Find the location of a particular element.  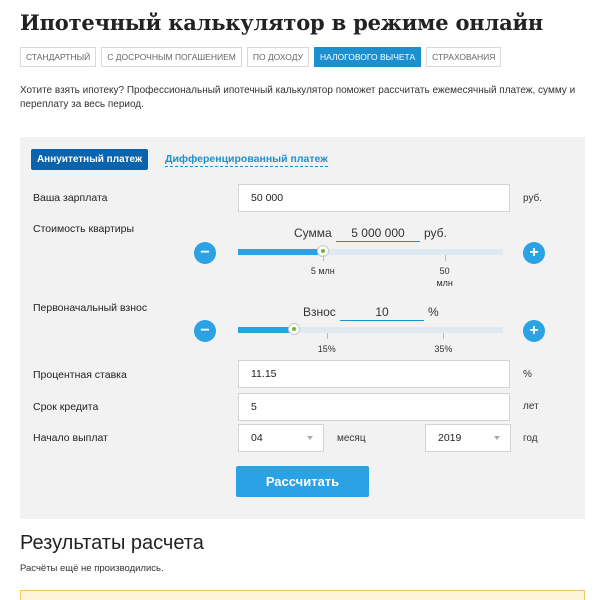

tab-insurance: СТРАХОВАНИЯ is located at coordinates (464, 57).